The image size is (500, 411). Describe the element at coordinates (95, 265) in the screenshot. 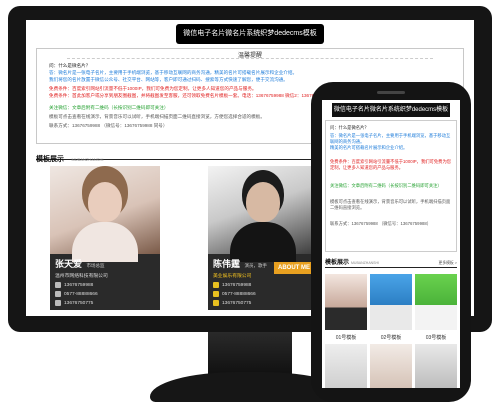

I see `card-role: 市场总监` at that location.